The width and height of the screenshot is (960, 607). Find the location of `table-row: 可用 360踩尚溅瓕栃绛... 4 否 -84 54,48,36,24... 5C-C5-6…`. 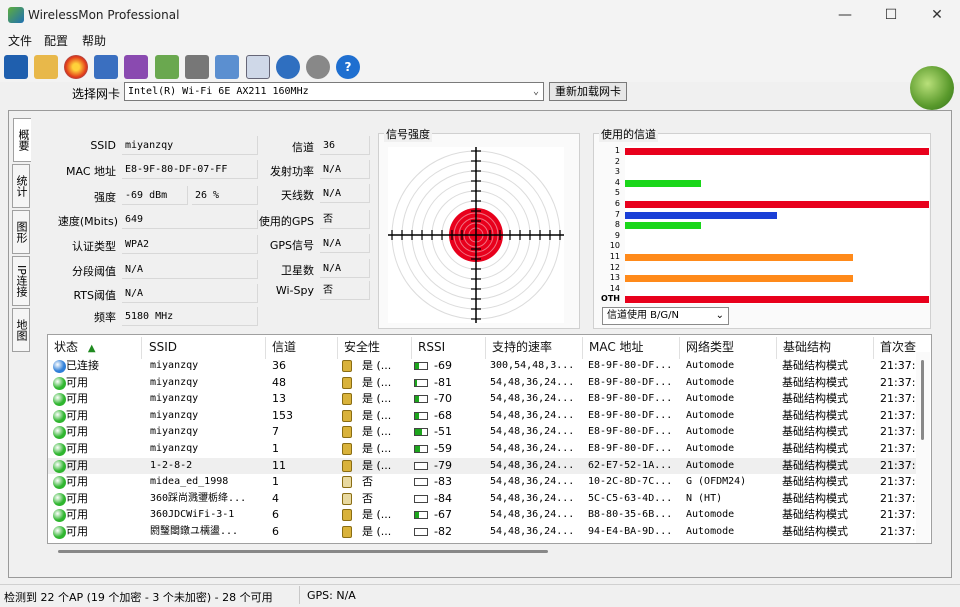

table-row: 可用 360踩尚溅瓕栃绛... 4 否 -84 54,48,36,24... 5C-C5-6… is located at coordinates (482, 499).